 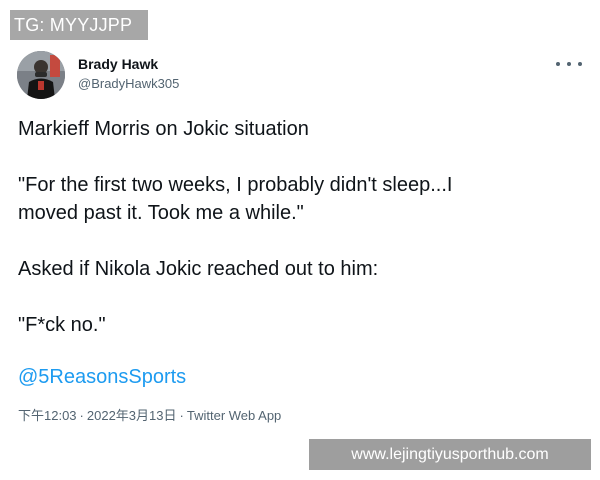 I want to click on more-options-button, so click(x=569, y=64).